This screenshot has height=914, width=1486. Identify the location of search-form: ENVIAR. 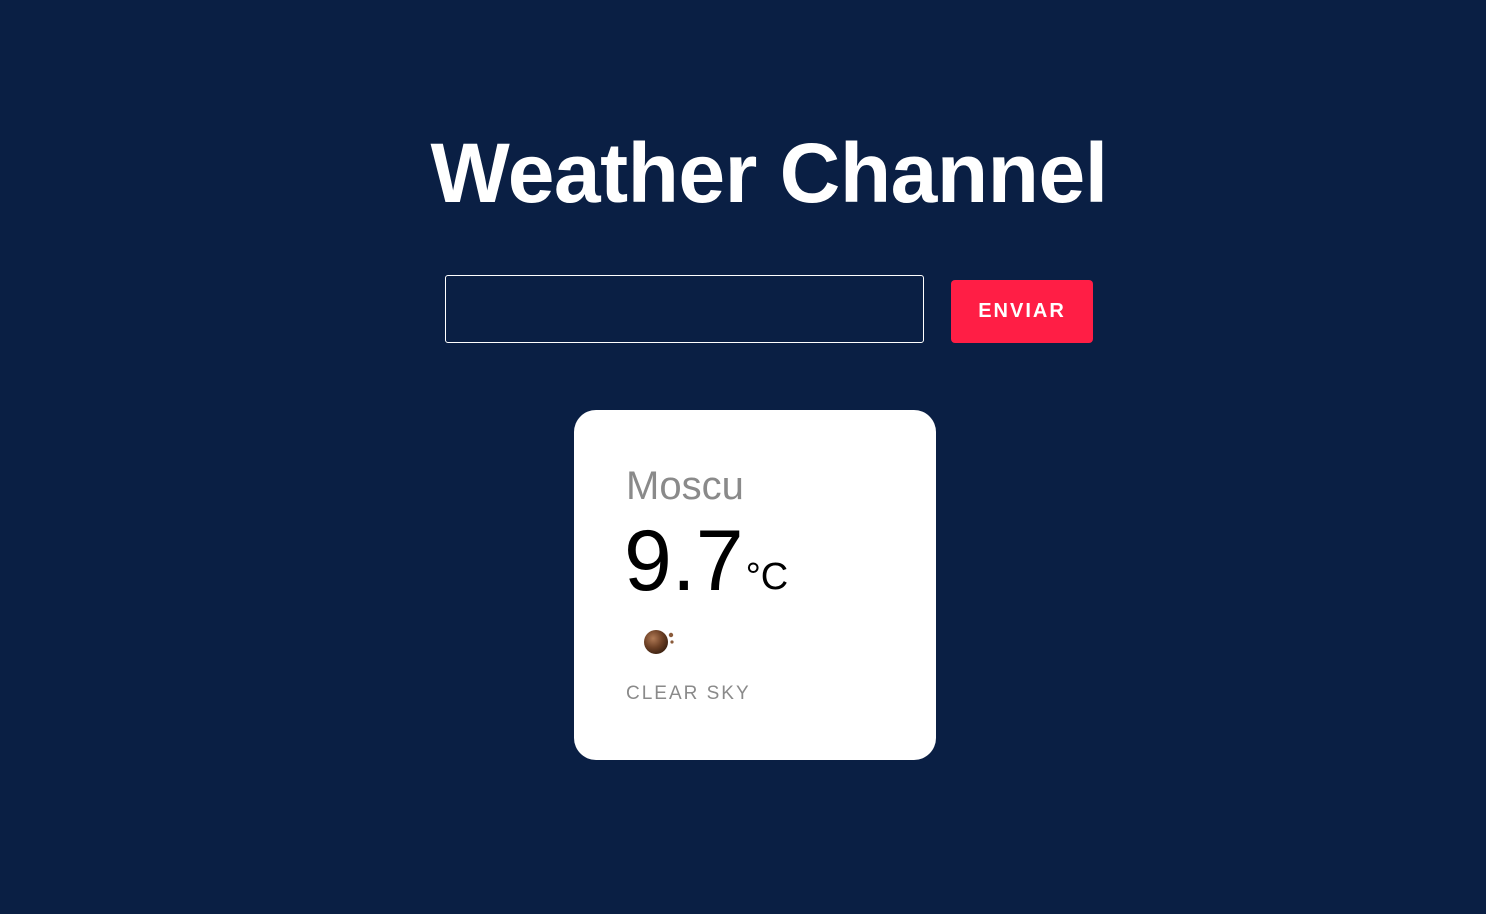
(769, 309).